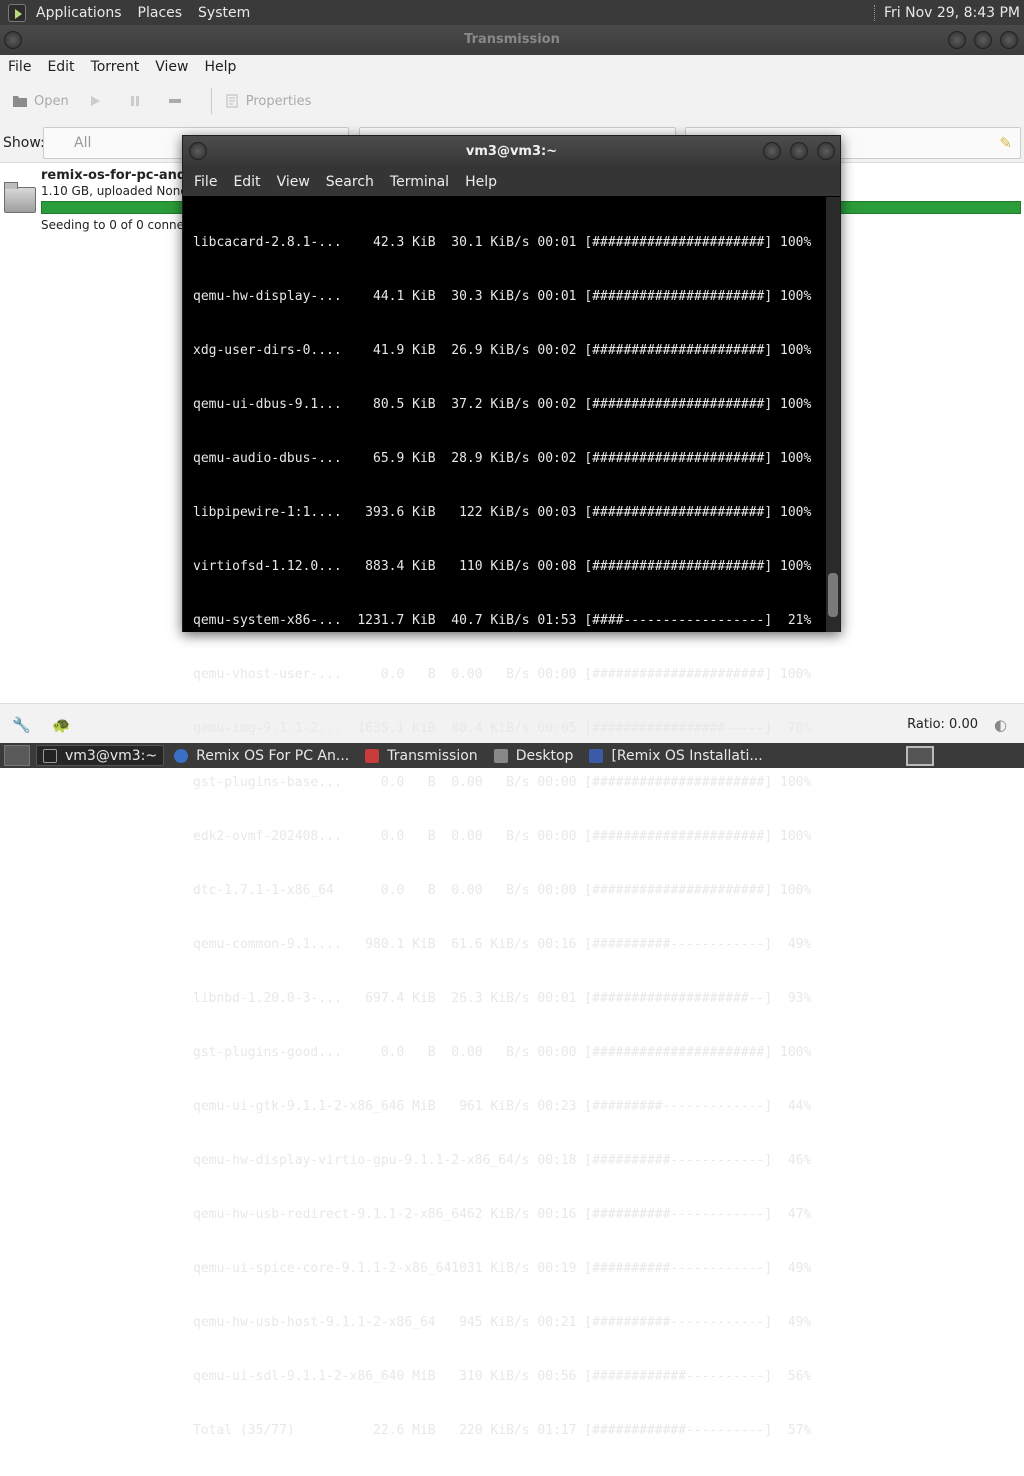  What do you see at coordinates (13, 40) in the screenshot?
I see `window-menu-button` at bounding box center [13, 40].